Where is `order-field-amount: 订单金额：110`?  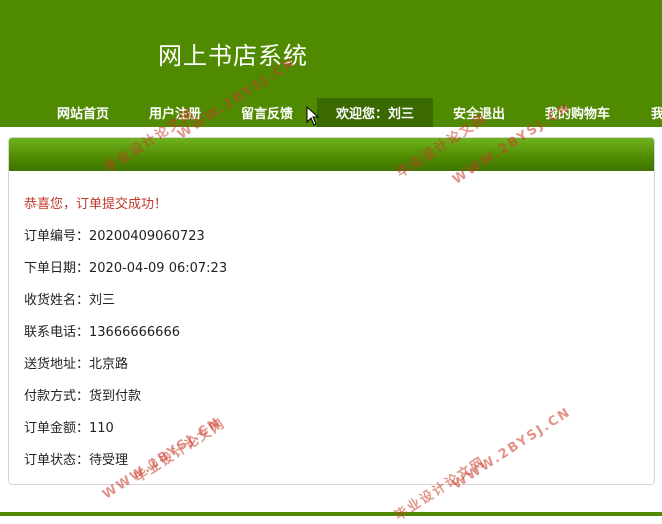
order-field-amount: 订单金额：110 is located at coordinates (69, 426).